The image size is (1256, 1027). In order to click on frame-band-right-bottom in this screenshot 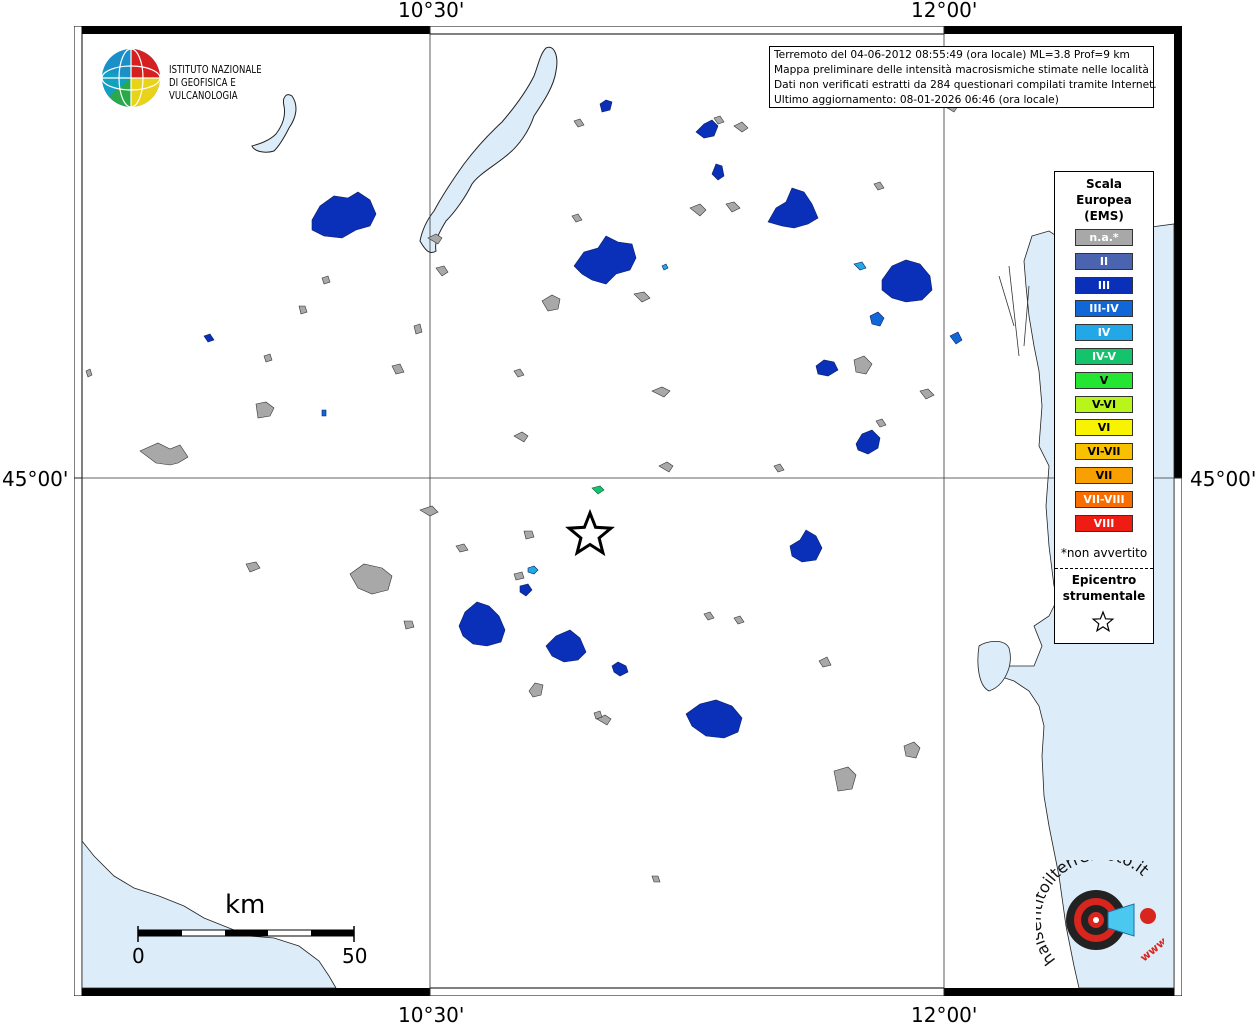, I will do `click(1177, 736)`.